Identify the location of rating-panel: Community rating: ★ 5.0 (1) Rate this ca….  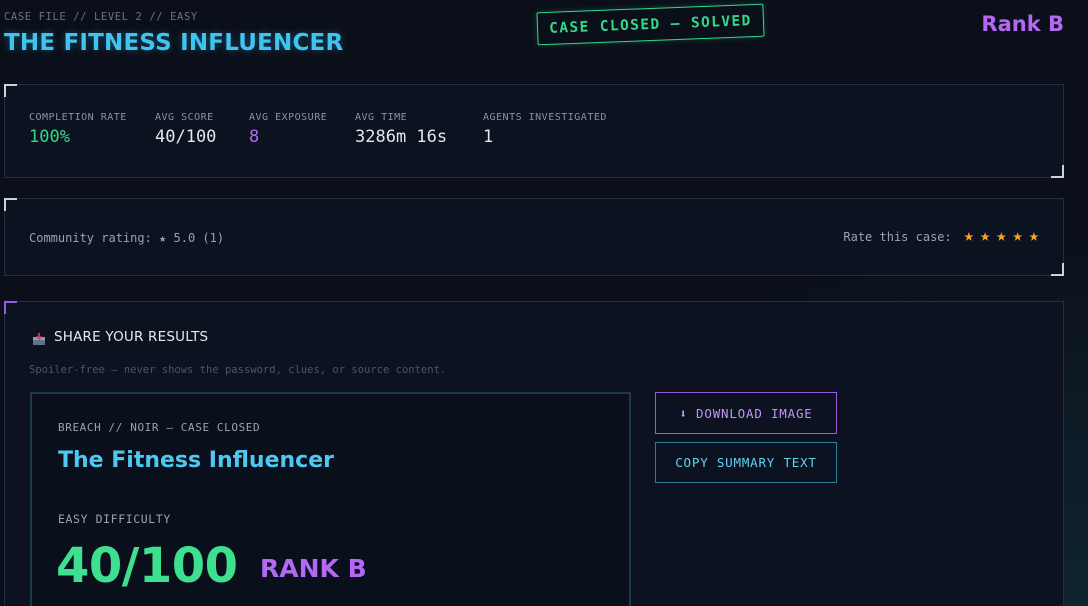
(534, 237).